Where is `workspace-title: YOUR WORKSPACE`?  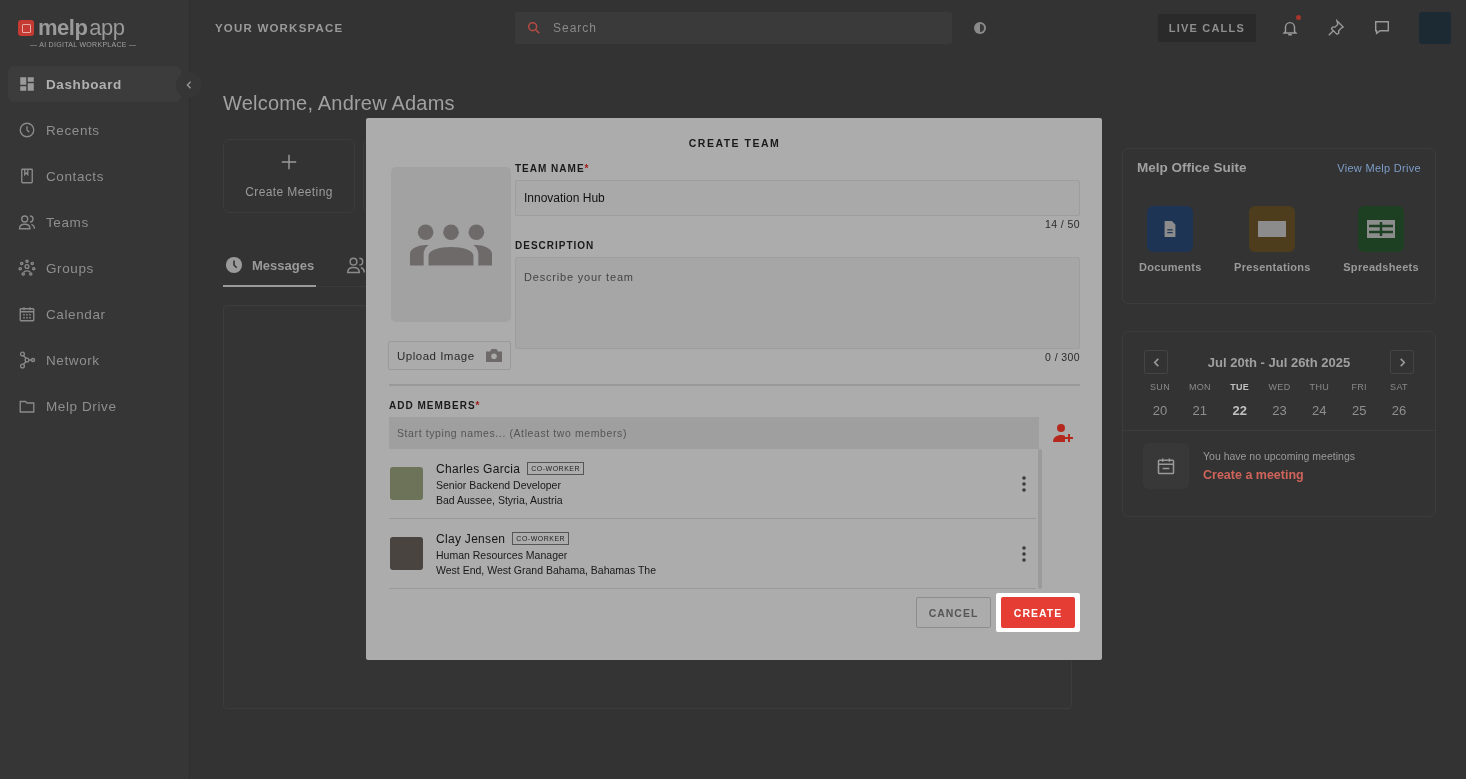 workspace-title: YOUR WORKSPACE is located at coordinates (280, 28).